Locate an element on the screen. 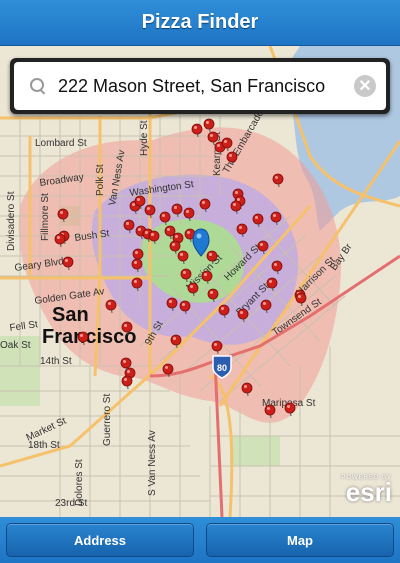 The height and width of the screenshot is (563, 400). app-title: Pizza Finder is located at coordinates (200, 22).